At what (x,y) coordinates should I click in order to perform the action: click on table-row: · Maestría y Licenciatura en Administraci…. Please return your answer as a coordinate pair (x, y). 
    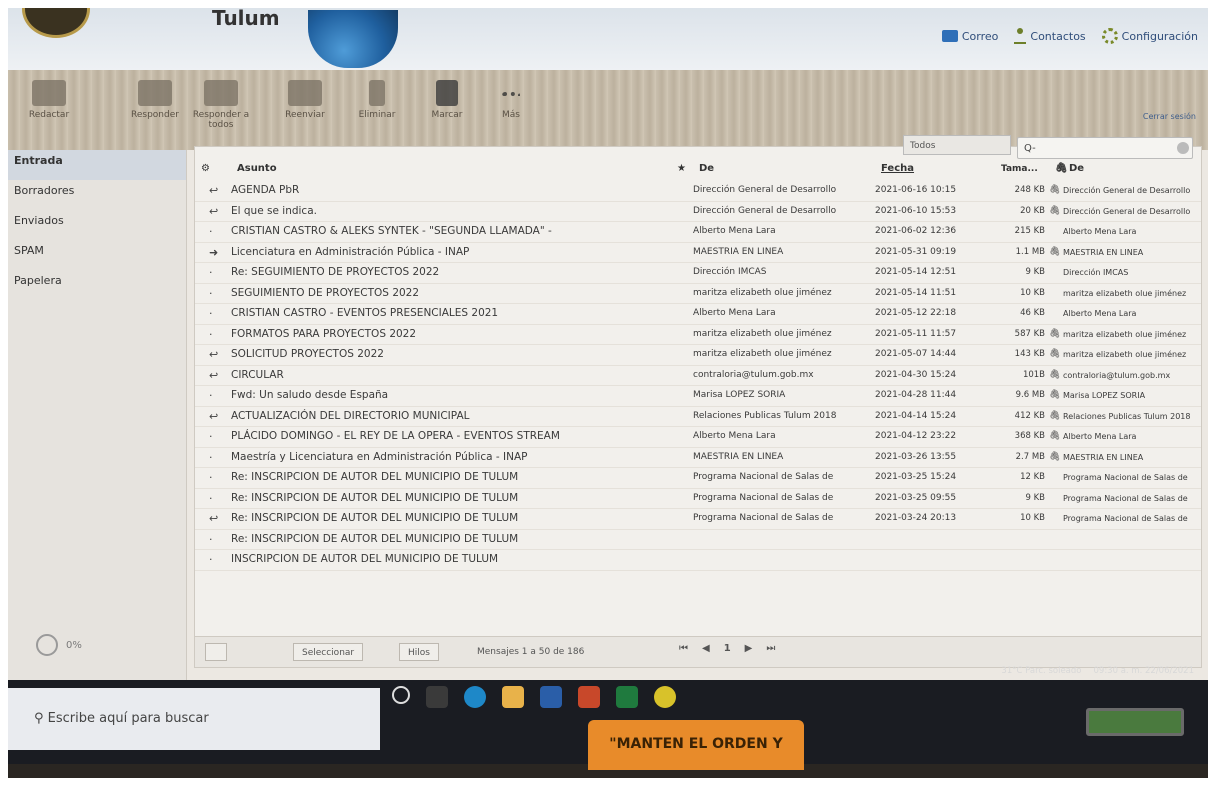
    Looking at the image, I should click on (698, 458).